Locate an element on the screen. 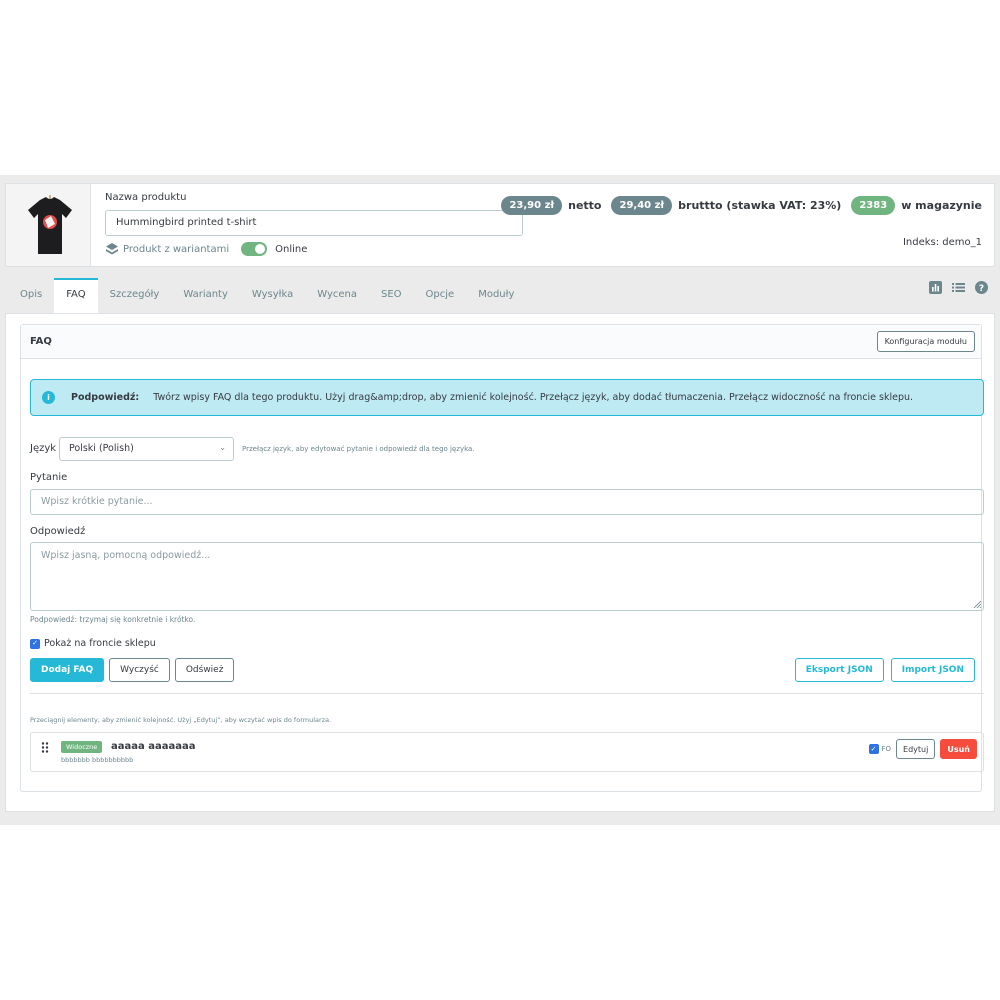 Image resolution: width=1000 pixels, height=1000 pixels. faq-panel-title: FAQ is located at coordinates (41, 341).